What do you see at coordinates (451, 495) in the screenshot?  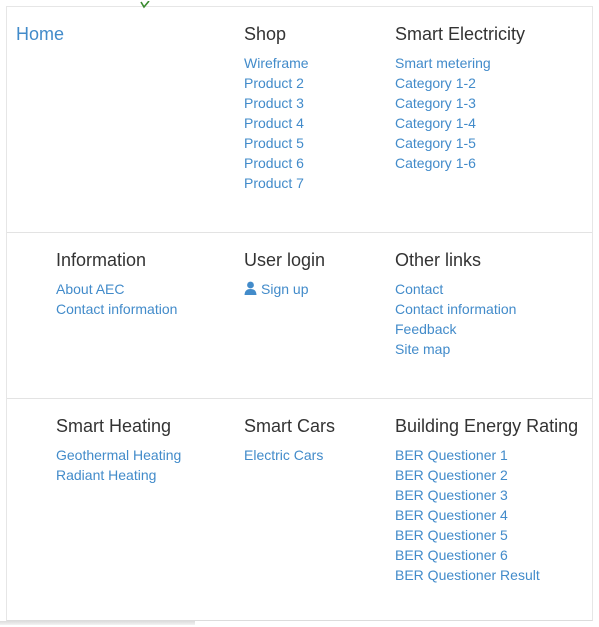 I see `ber-questioner-3-link: BER Questioner 3` at bounding box center [451, 495].